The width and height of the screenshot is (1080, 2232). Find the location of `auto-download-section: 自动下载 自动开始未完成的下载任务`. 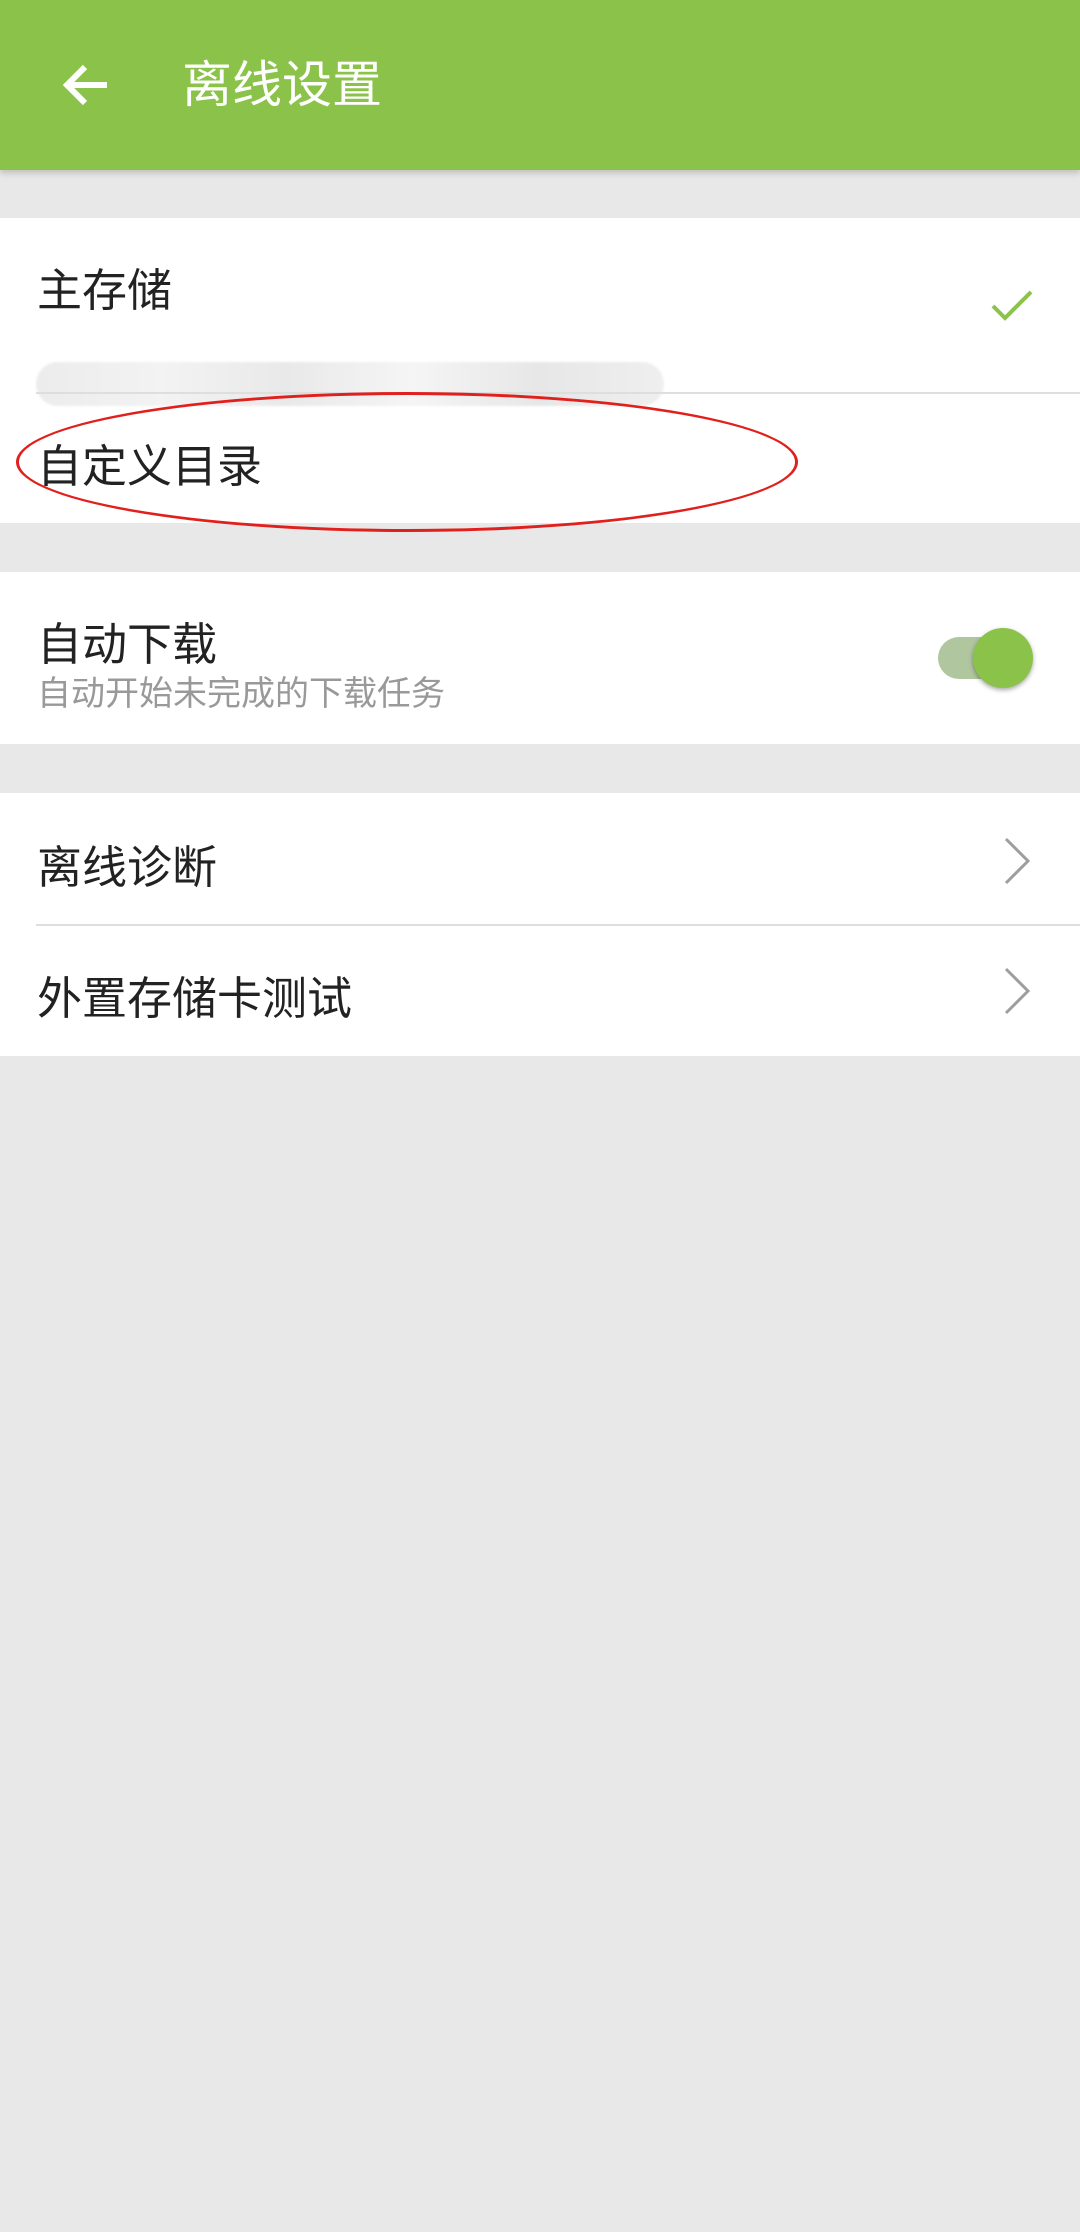

auto-download-section: 自动下载 自动开始未完成的下载任务 is located at coordinates (540, 658).